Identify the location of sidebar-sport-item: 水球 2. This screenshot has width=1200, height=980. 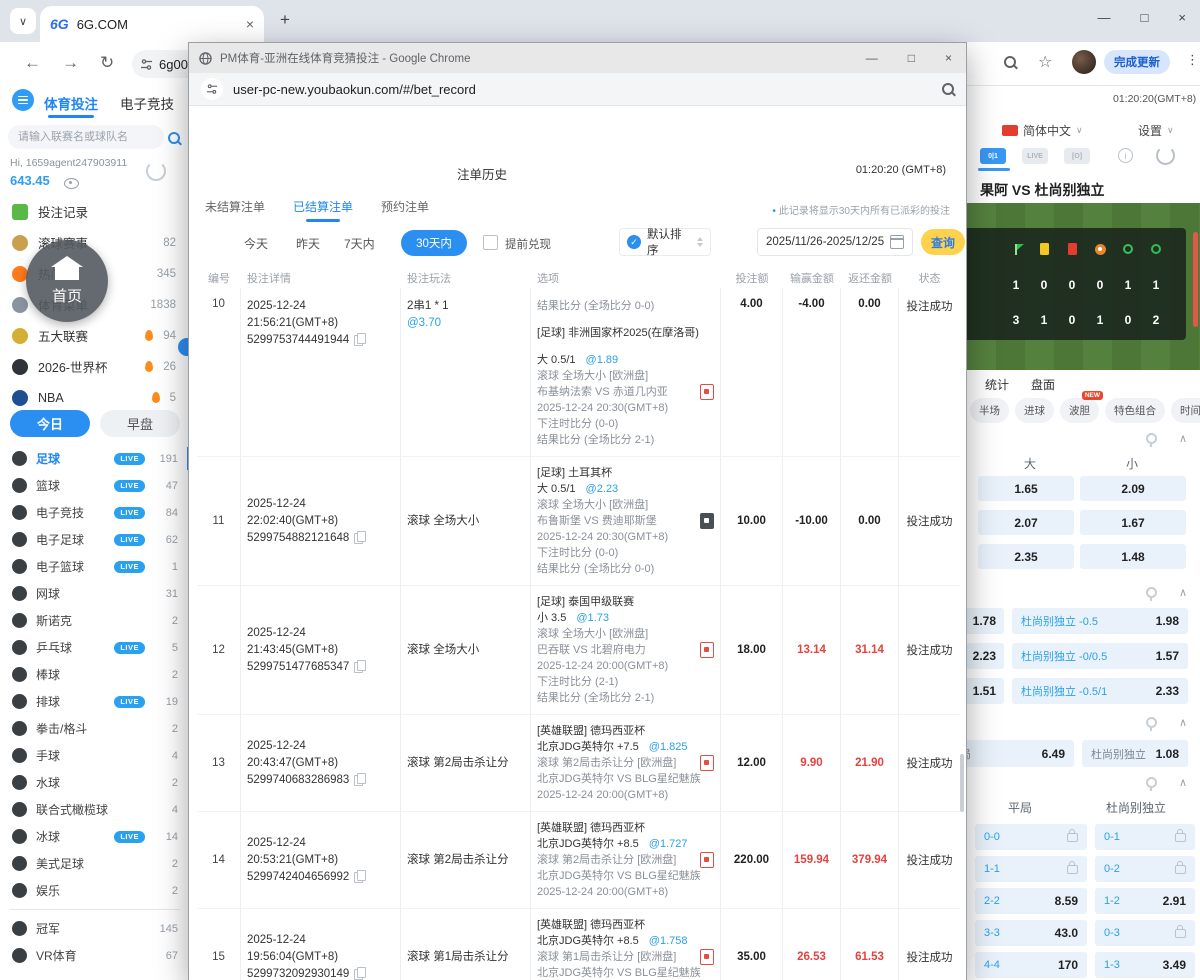
(95, 782).